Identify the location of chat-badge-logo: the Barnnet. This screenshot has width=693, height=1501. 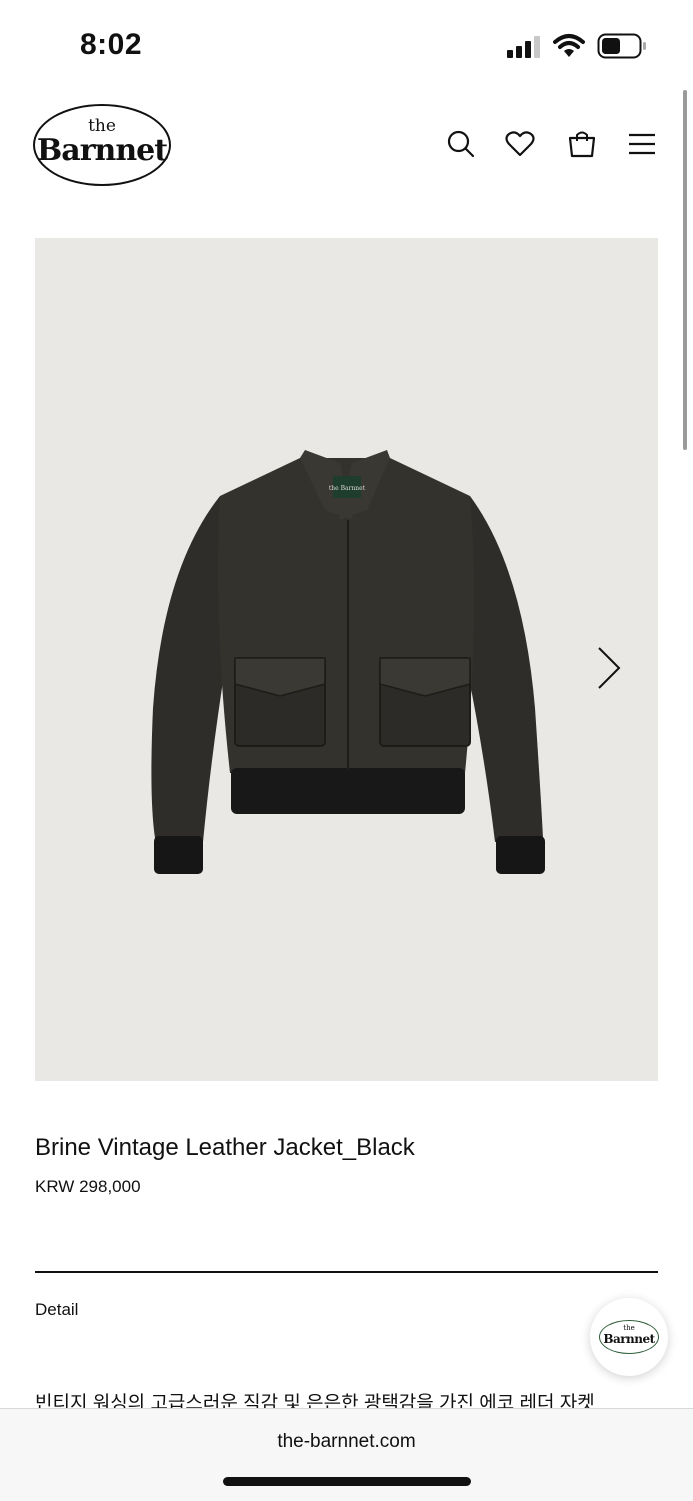
(629, 1337).